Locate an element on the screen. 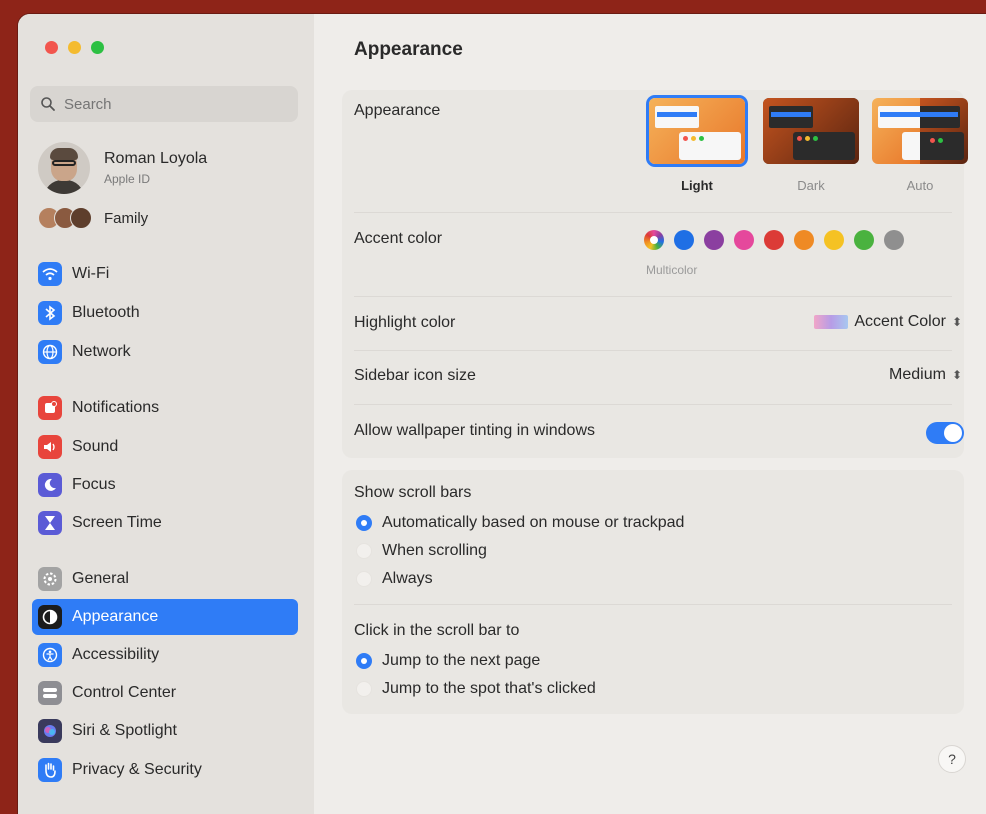 The width and height of the screenshot is (986, 814). accent-swatch-red is located at coordinates (774, 240).